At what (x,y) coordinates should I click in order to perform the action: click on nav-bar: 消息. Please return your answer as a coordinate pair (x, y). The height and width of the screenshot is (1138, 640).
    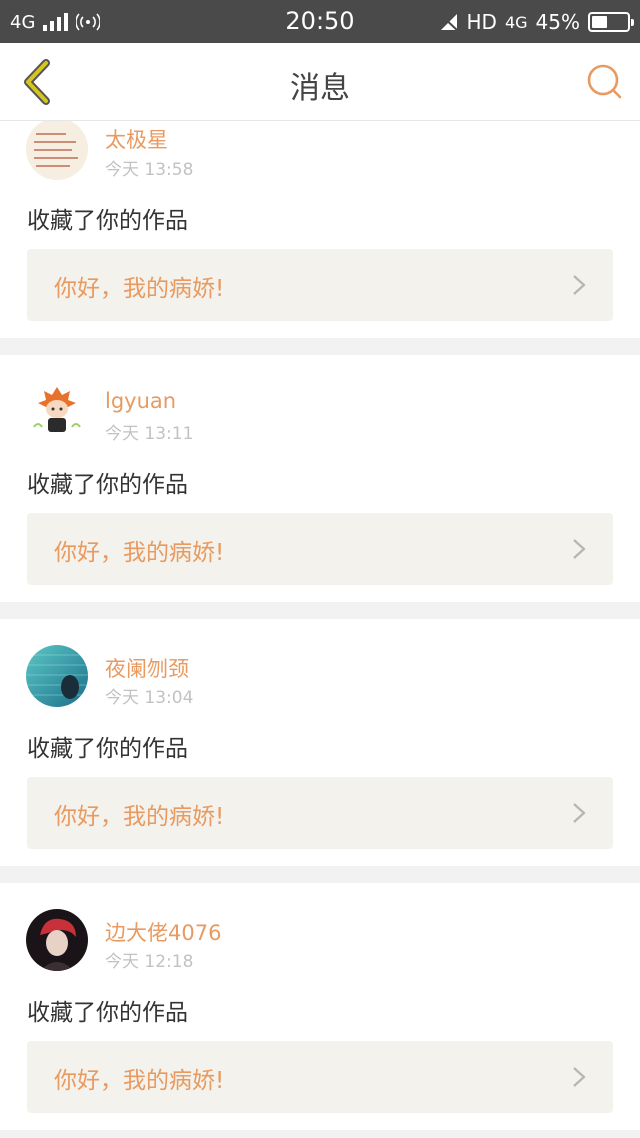
    Looking at the image, I should click on (320, 82).